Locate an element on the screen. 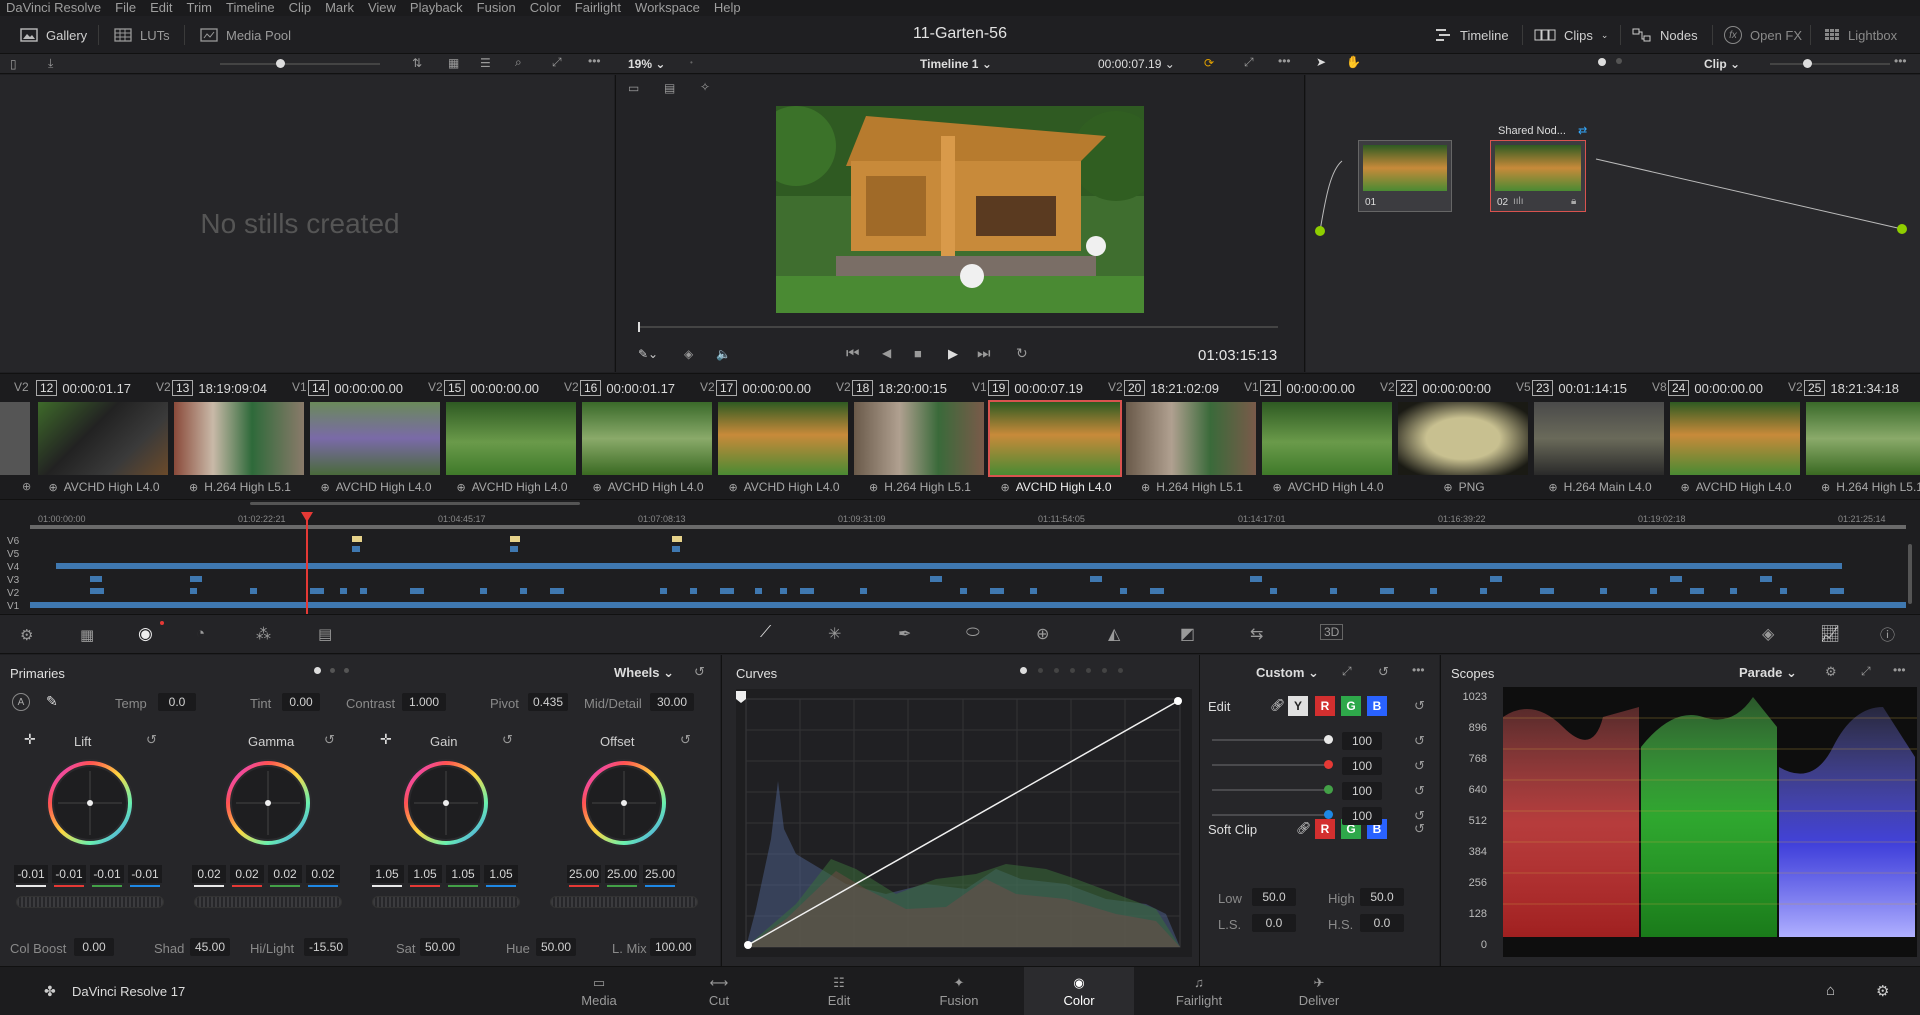  ls-field: 0.0 is located at coordinates (1274, 923).